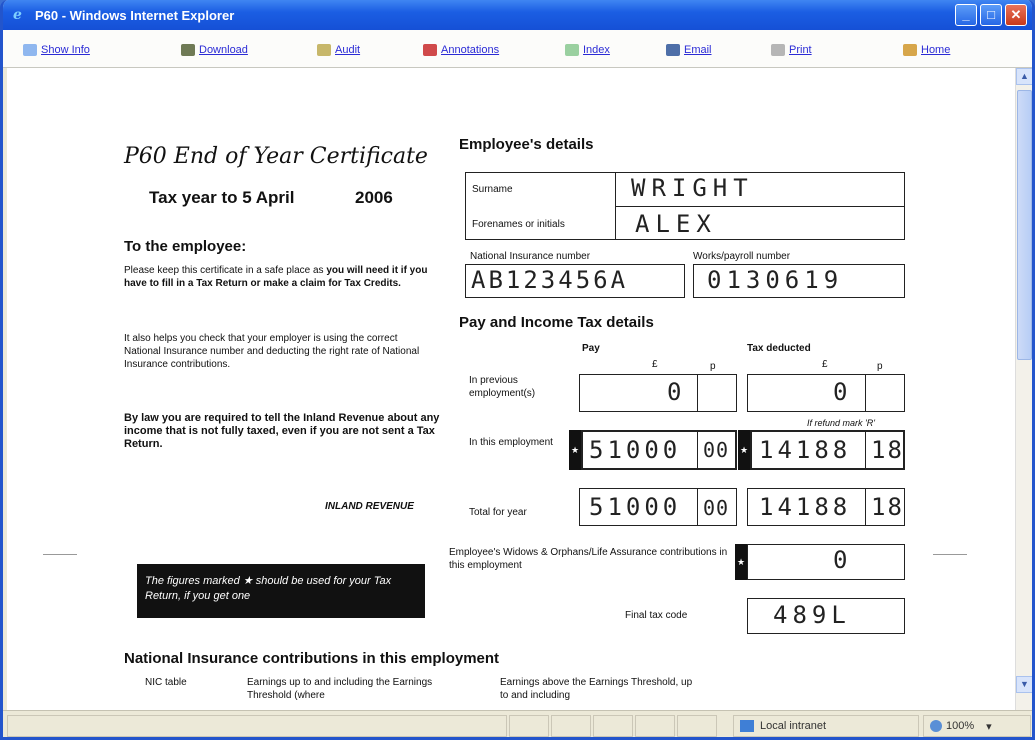  I want to click on ie-logo-icon: e, so click(17, 15).